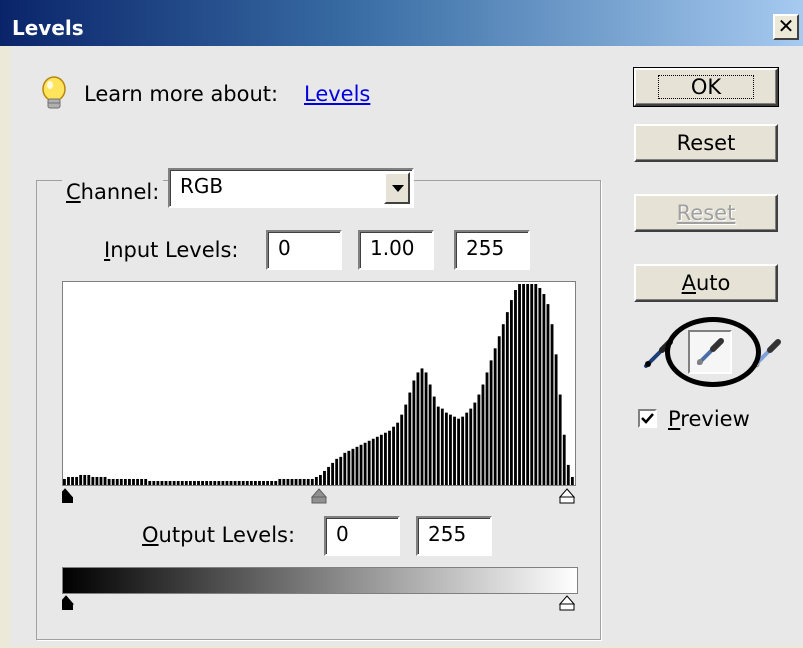 The height and width of the screenshot is (648, 803). I want to click on input-black-handle-base, so click(66, 500).